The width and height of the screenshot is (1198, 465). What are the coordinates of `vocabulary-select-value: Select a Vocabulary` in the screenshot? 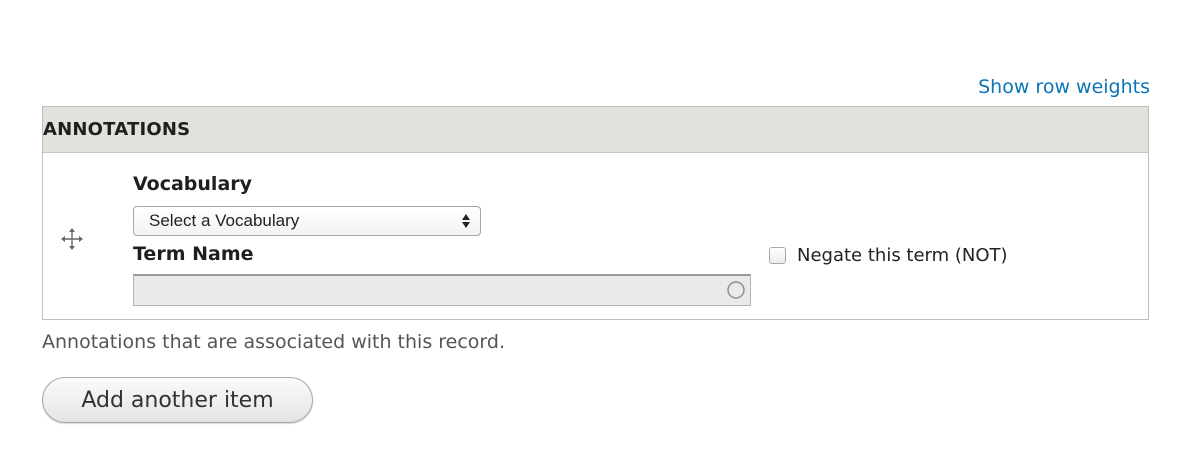 It's located at (224, 220).